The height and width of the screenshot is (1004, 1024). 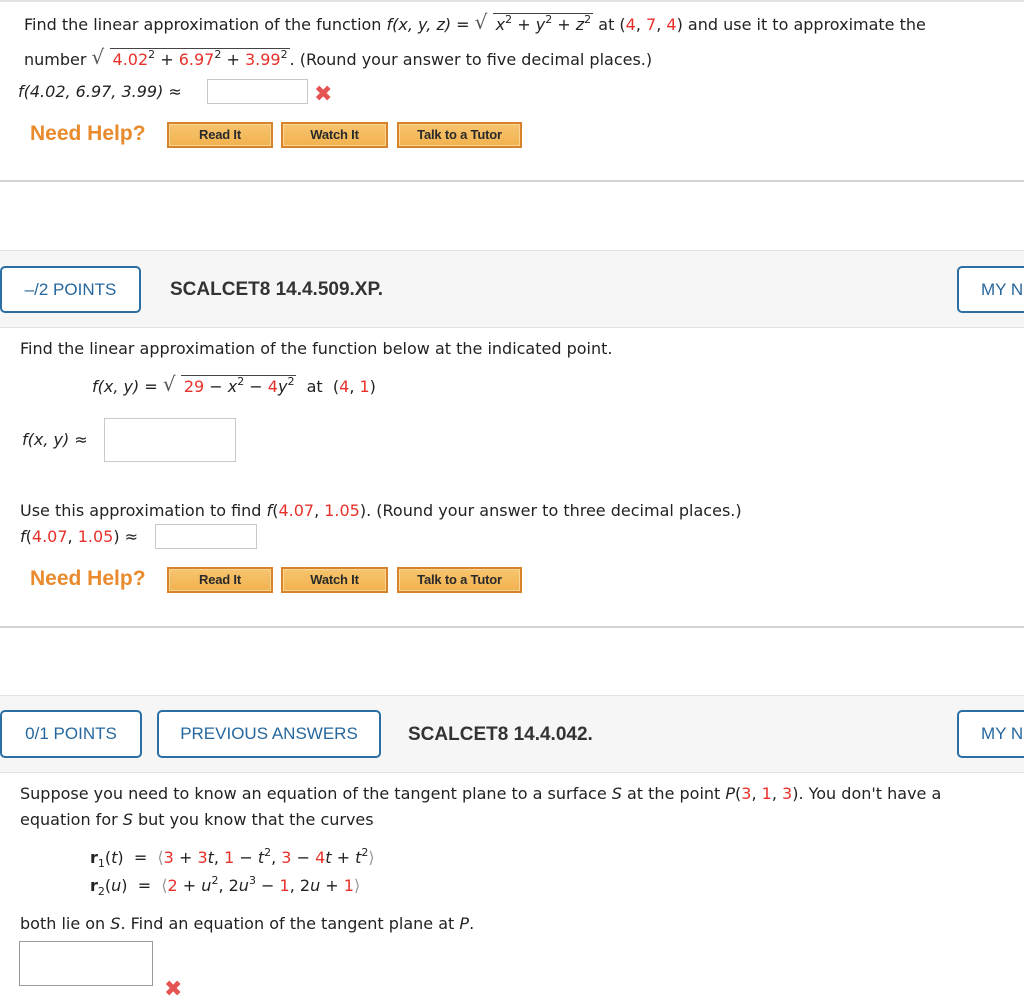 What do you see at coordinates (88, 578) in the screenshot?
I see `q2-need-help-label: Need Help?` at bounding box center [88, 578].